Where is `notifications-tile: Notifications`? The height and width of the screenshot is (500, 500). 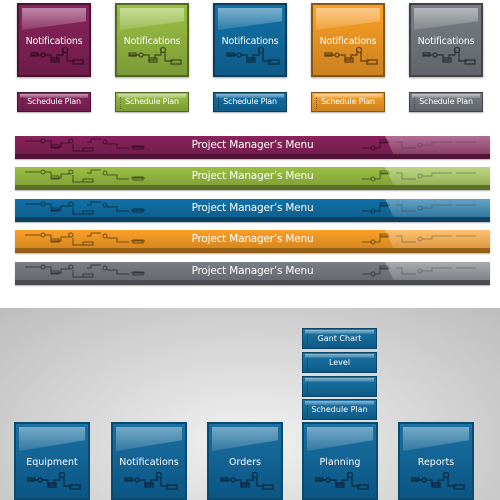 notifications-tile: Notifications is located at coordinates (149, 461).